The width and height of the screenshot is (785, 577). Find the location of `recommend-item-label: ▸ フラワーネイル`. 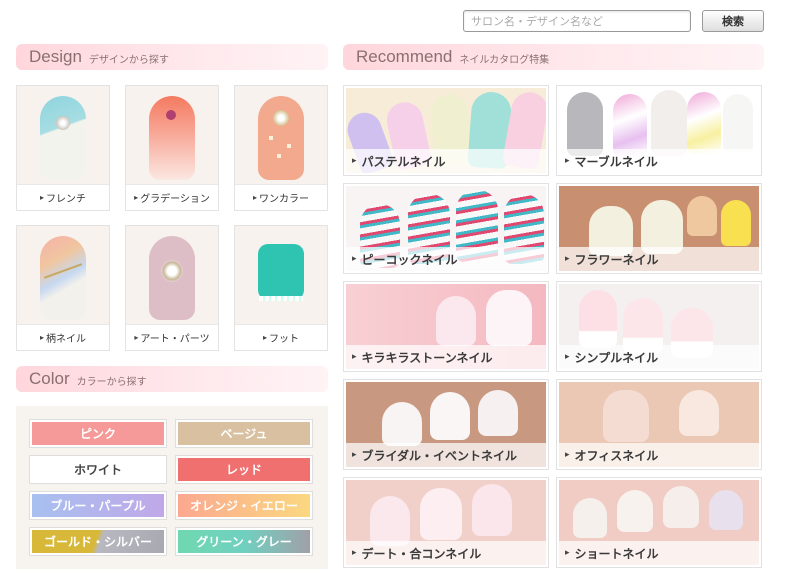

recommend-item-label: ▸ フラワーネイル is located at coordinates (659, 259).